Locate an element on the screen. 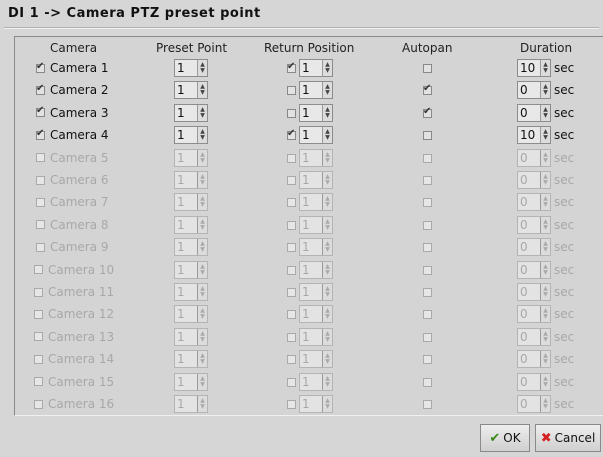 This screenshot has height=457, width=603. cancel-button: ✖ Cancel is located at coordinates (568, 438).